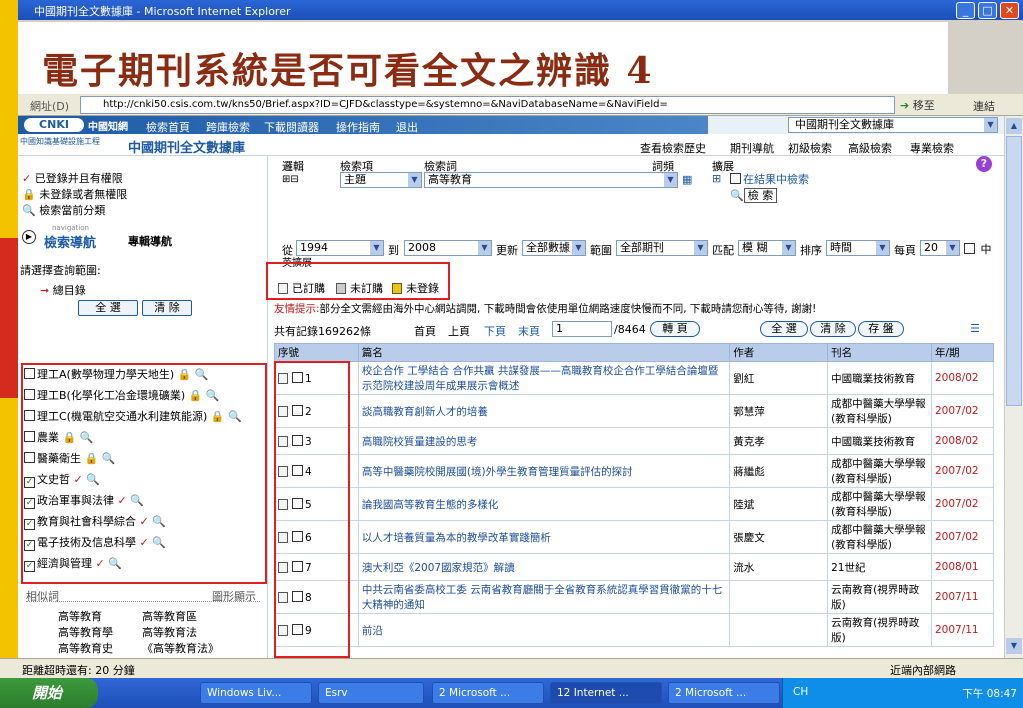 The height and width of the screenshot is (708, 1023). What do you see at coordinates (962, 441) in the screenshot?
I see `row-year: 2008/02` at bounding box center [962, 441].